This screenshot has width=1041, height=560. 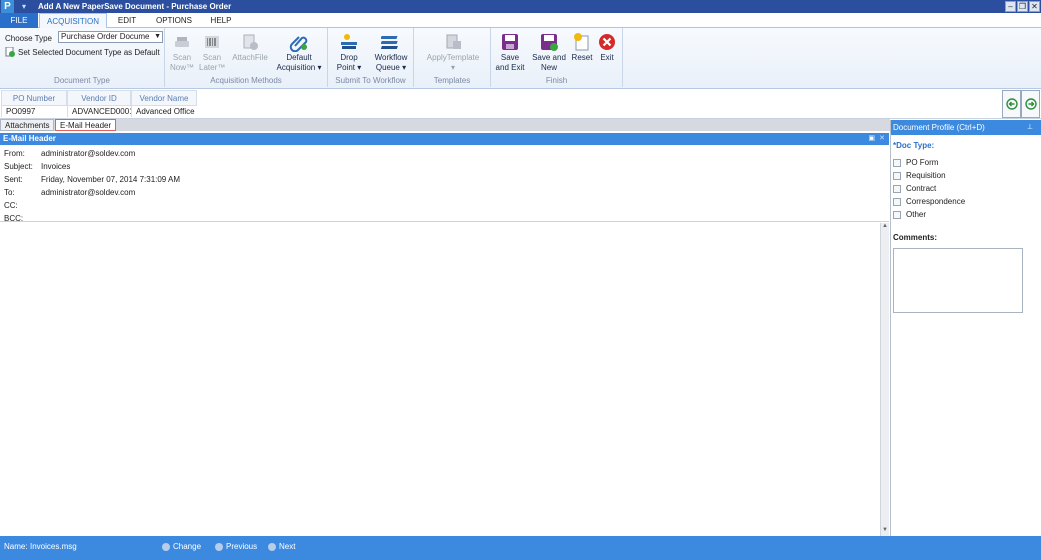 I want to click on document-profile-title: Document Profile (Ctrl+D), so click(x=939, y=127).